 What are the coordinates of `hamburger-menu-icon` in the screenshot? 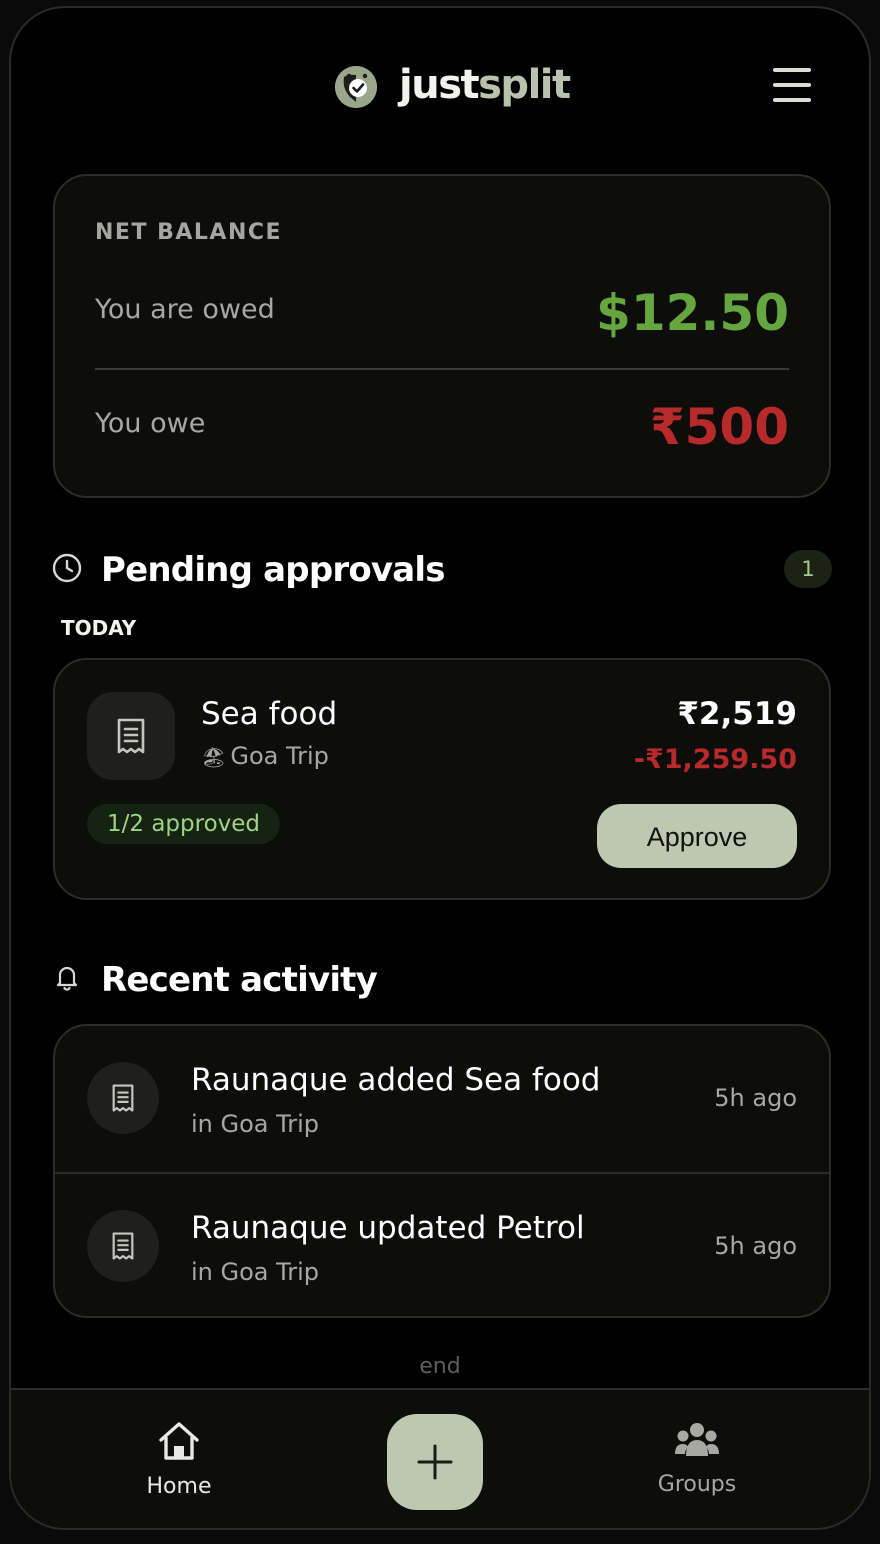 It's located at (792, 86).